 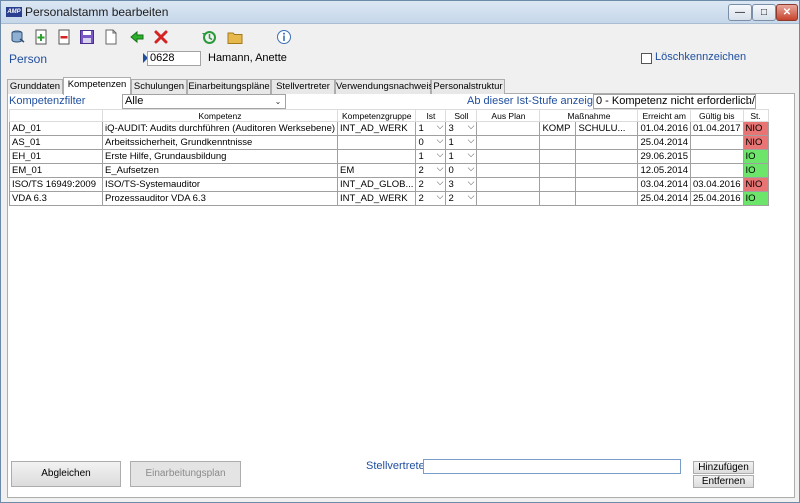 I want to click on loeschkennzeichen-checkbox, so click(x=646, y=58).